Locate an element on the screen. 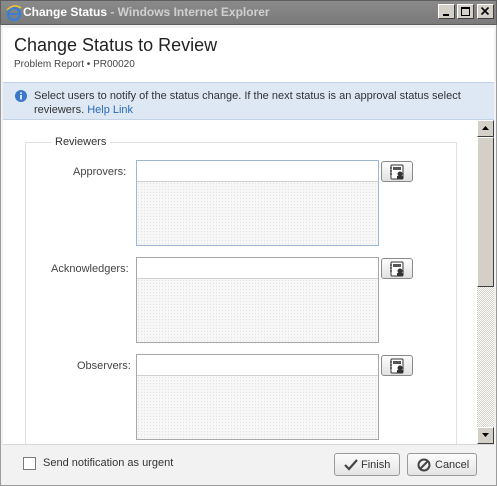 This screenshot has height=486, width=497. observers-picker-button is located at coordinates (397, 365).